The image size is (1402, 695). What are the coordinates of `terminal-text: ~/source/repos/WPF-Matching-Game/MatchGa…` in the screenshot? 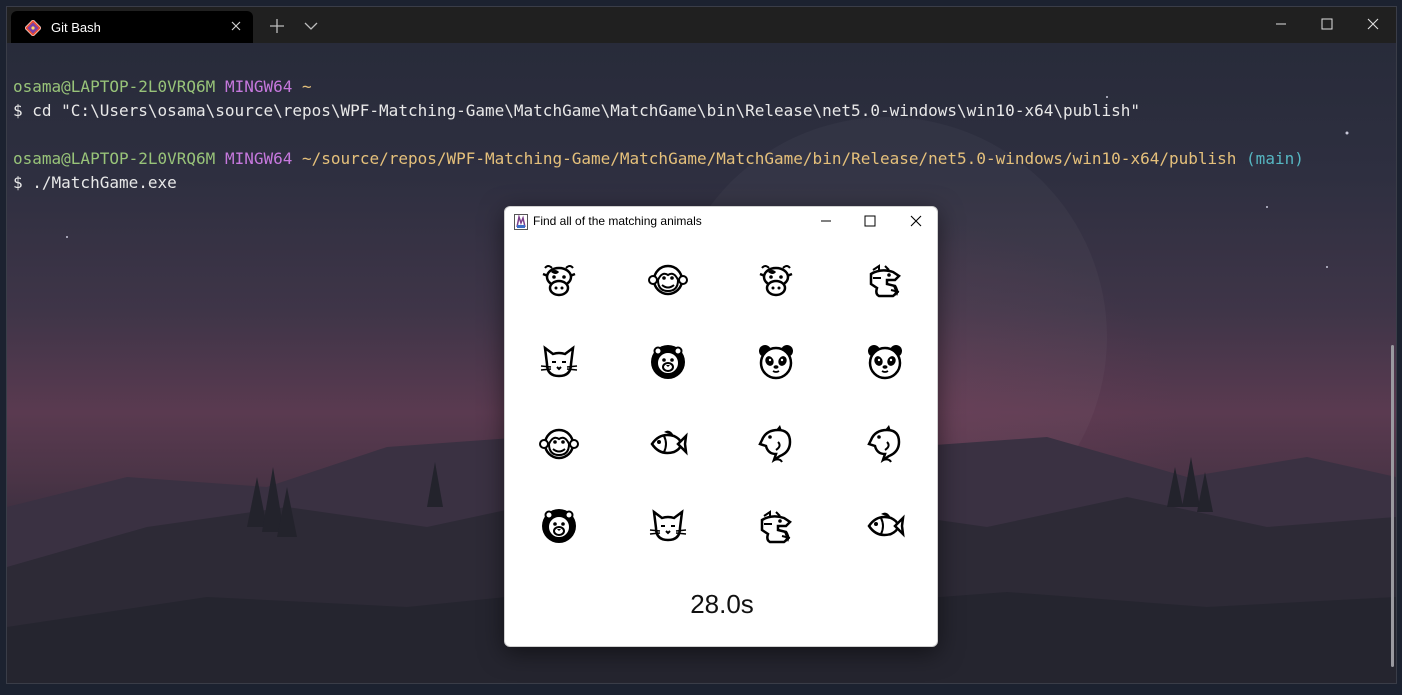 It's located at (769, 158).